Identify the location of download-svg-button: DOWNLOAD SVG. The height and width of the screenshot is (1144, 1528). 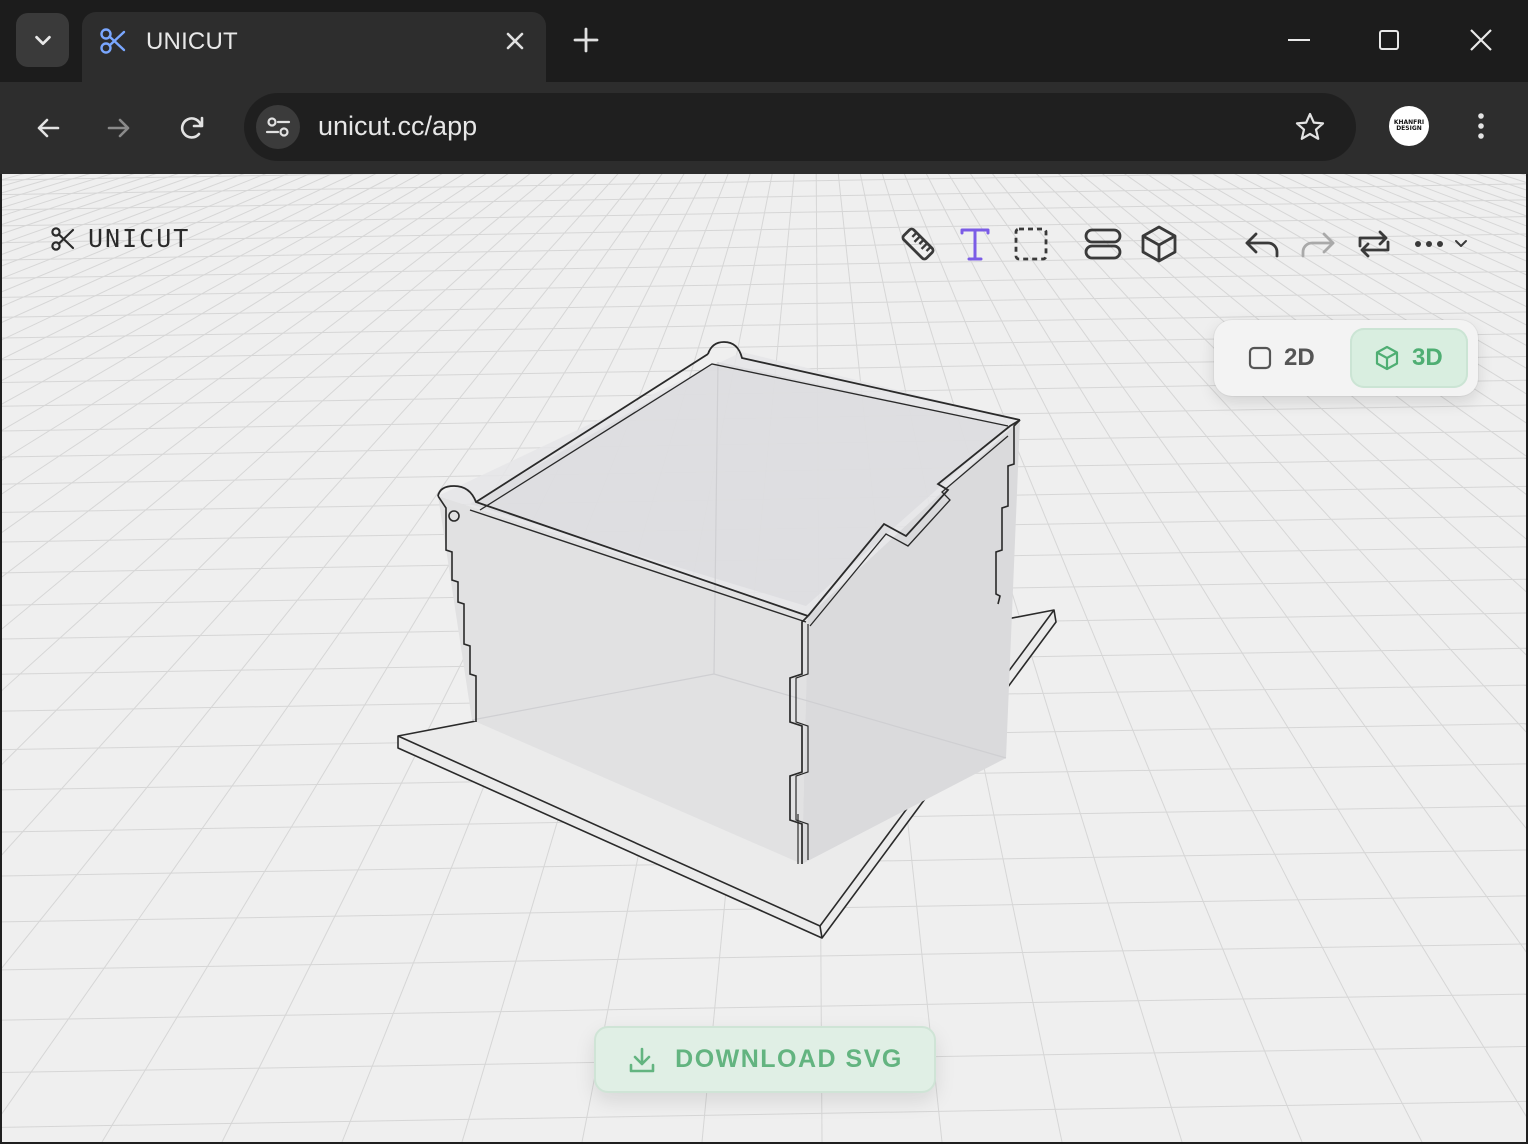
(765, 1059).